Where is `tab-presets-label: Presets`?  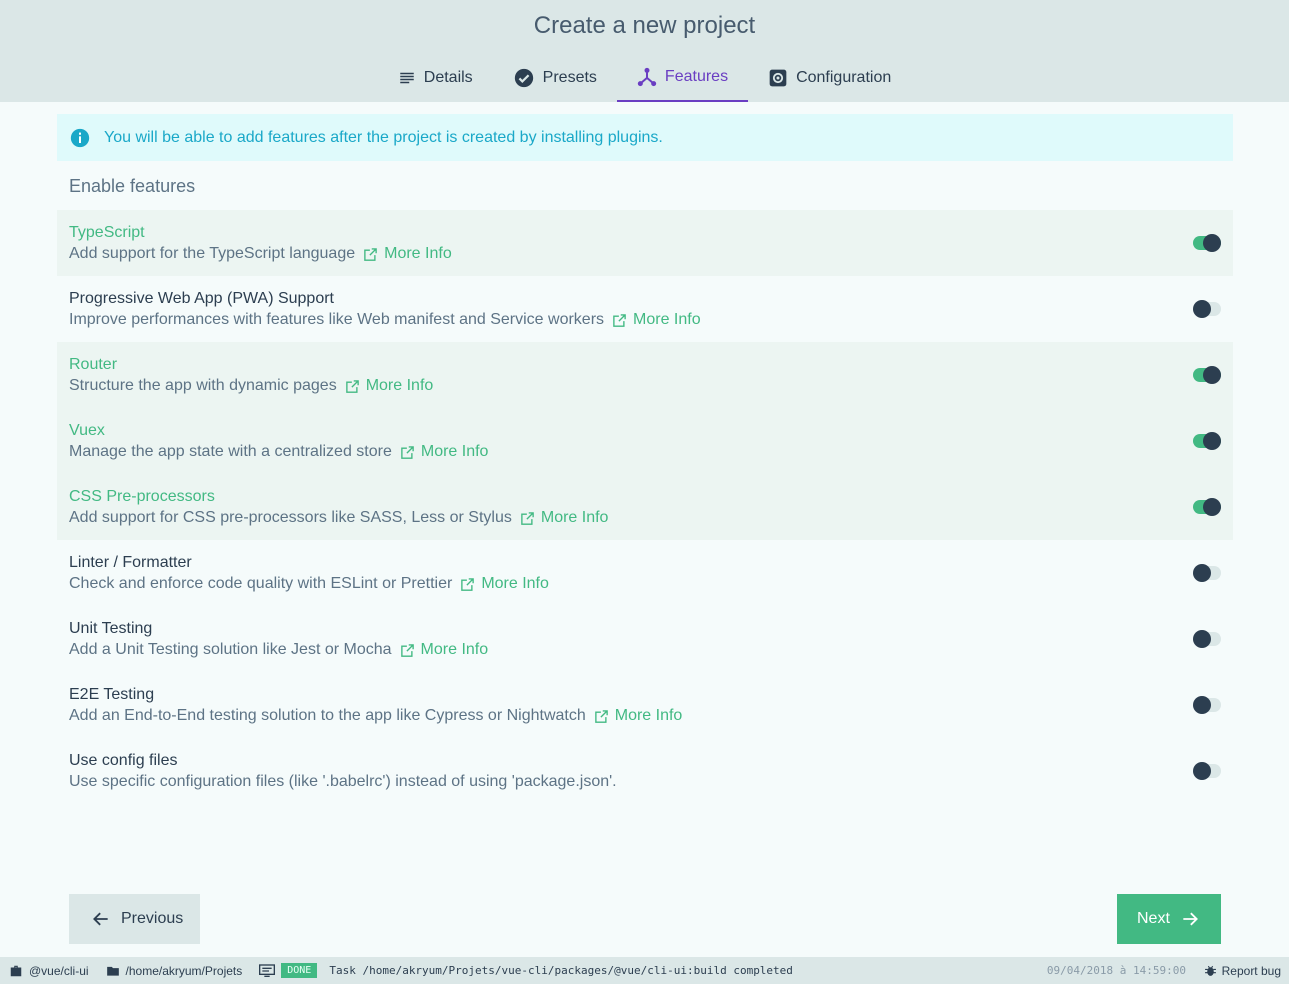 tab-presets-label: Presets is located at coordinates (569, 77).